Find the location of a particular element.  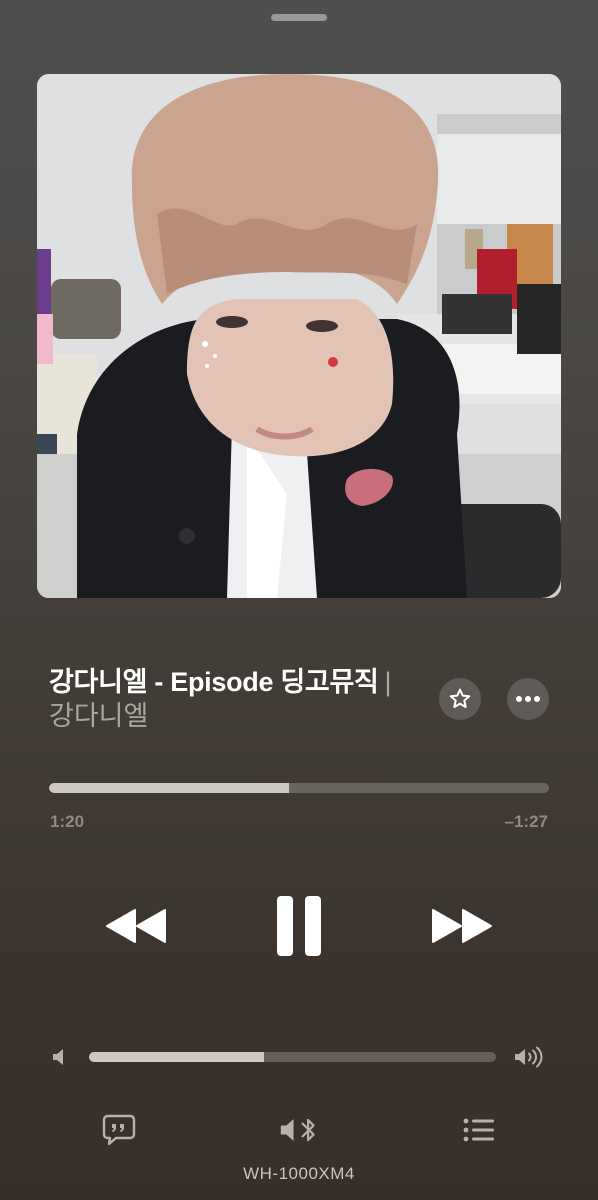

rewind-icon is located at coordinates (136, 926).